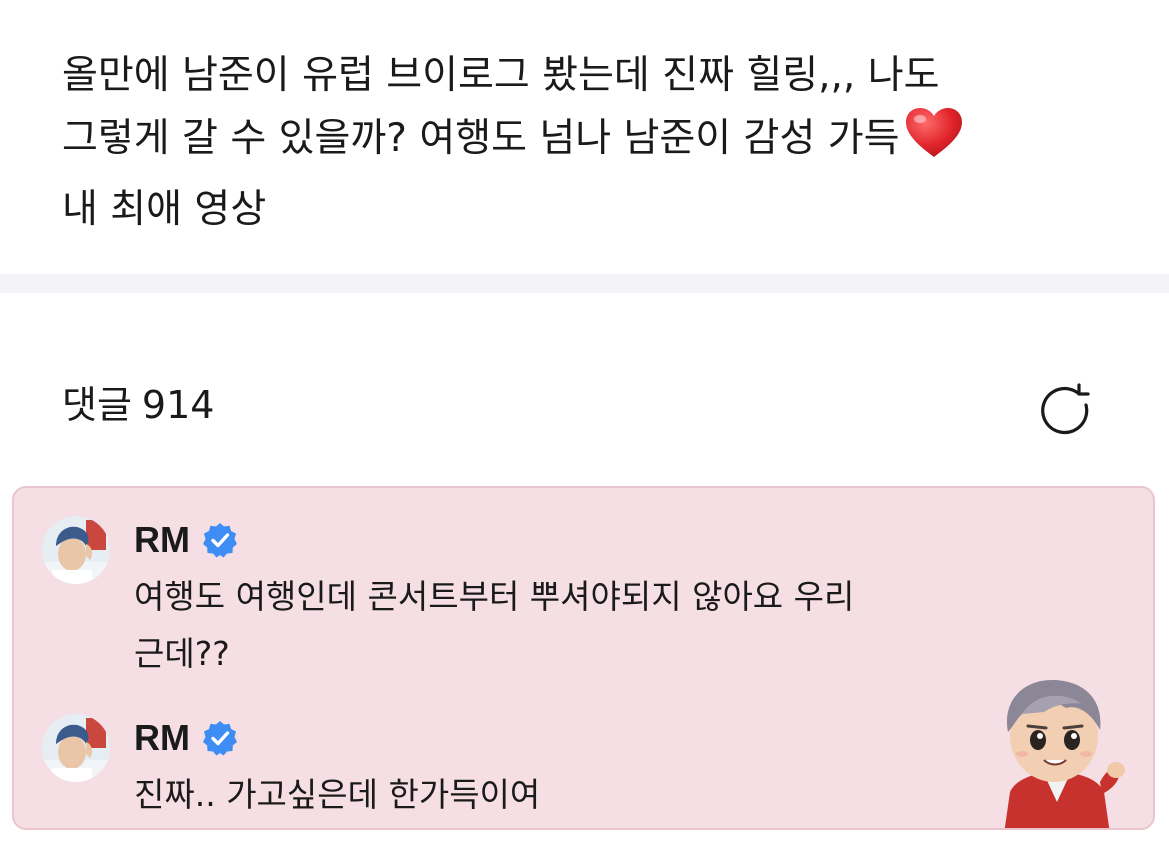  Describe the element at coordinates (481, 138) in the screenshot. I see `post-text-line2: 그렇게 갈 수 있을까? 여행도 넘나 남준이 감성 가득` at that location.